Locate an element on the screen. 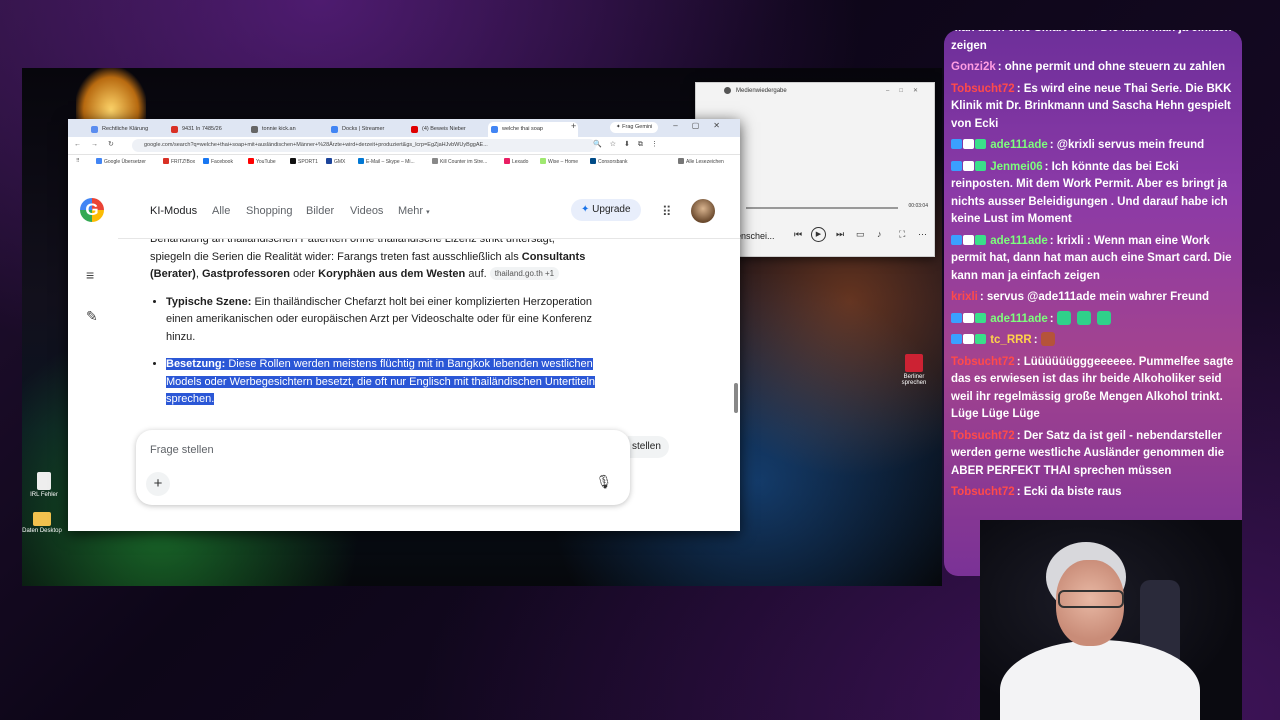 This screenshot has width=1280, height=720. tab-youtube: (4) Beweis Nieber is located at coordinates (446, 129).